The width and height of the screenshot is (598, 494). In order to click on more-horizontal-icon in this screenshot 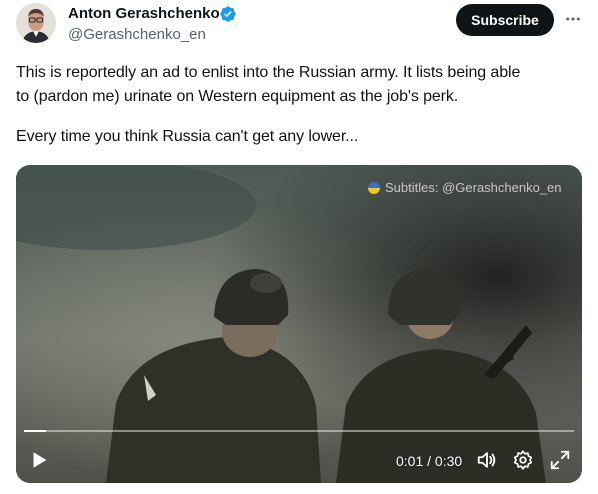, I will do `click(573, 19)`.